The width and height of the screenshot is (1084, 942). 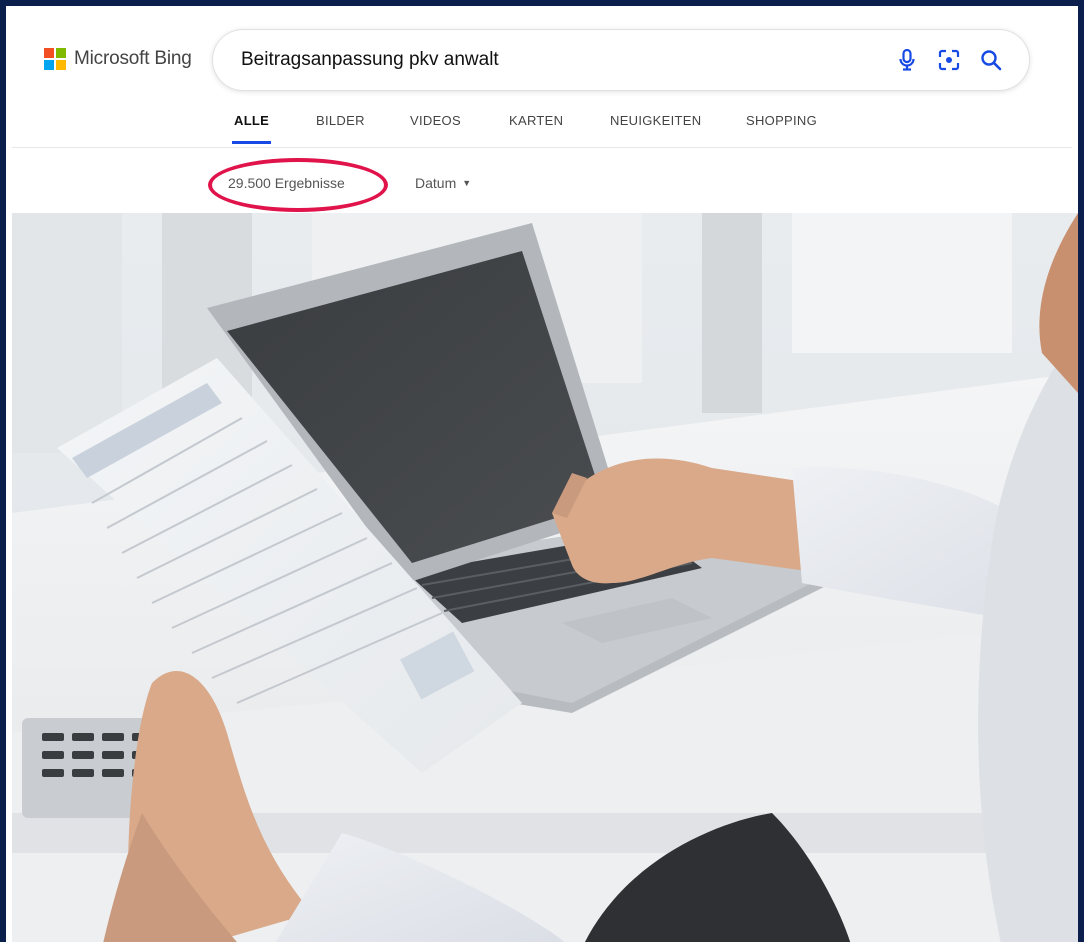 What do you see at coordinates (435, 124) in the screenshot?
I see `tab-videos: VIDEOS` at bounding box center [435, 124].